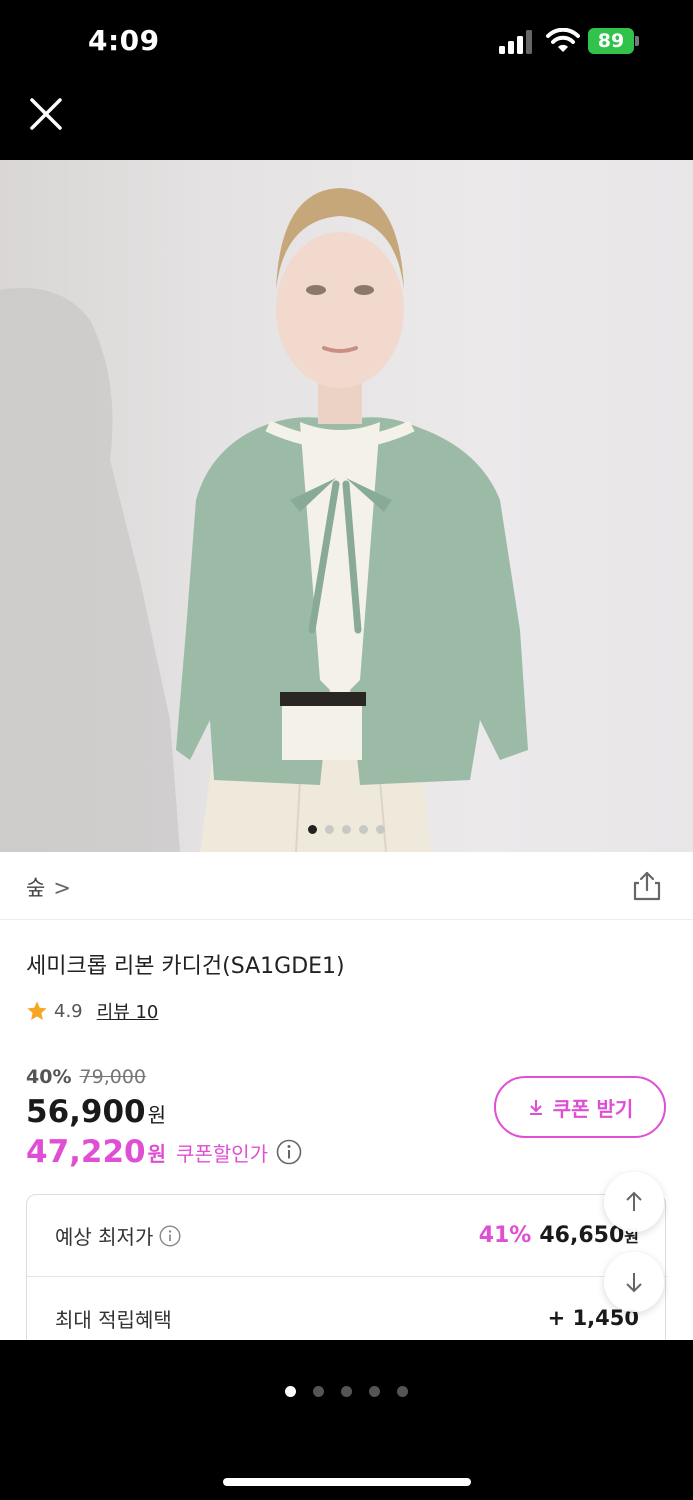 This screenshot has height=1500, width=693. I want to click on share-icon, so click(647, 886).